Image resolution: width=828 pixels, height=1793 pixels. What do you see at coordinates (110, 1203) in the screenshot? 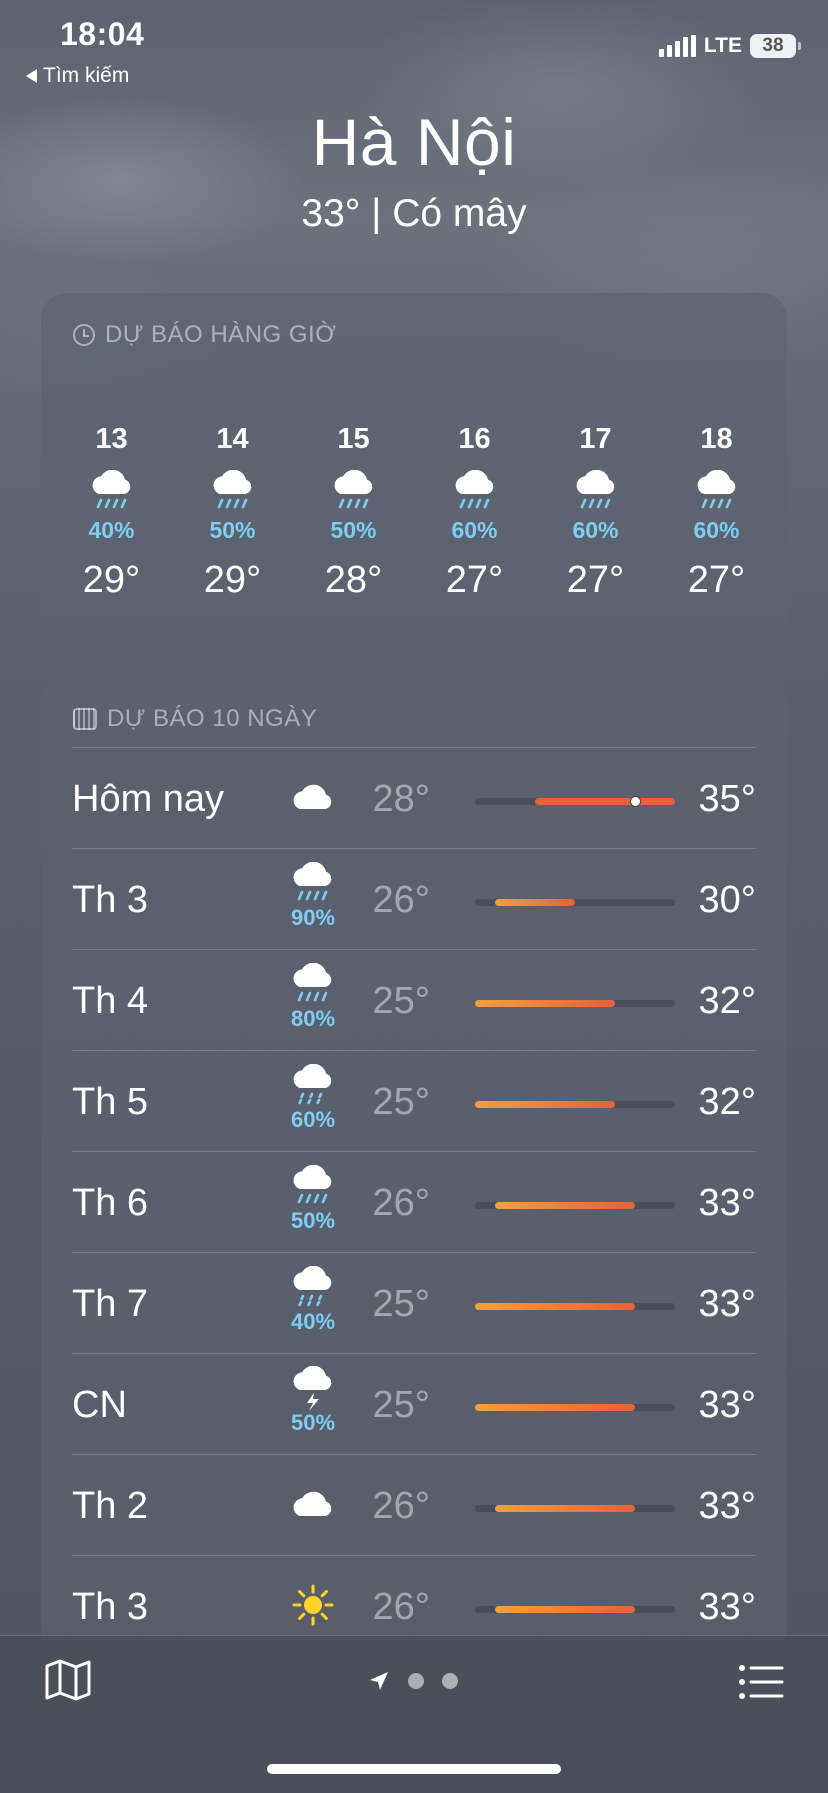
I see `day-label: Th 6` at bounding box center [110, 1203].